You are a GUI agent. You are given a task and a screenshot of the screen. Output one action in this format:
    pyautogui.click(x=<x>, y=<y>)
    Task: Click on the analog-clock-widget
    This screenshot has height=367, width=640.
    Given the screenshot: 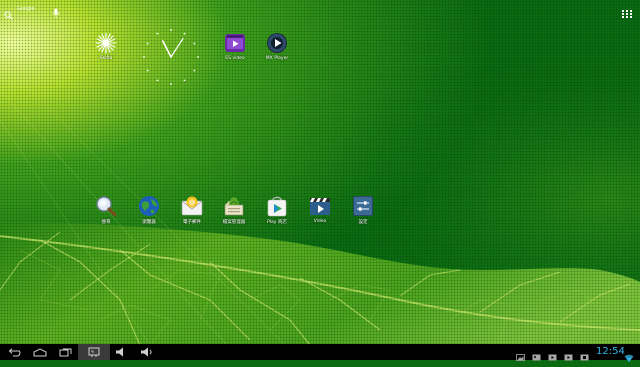 What is the action you would take?
    pyautogui.click(x=171, y=57)
    